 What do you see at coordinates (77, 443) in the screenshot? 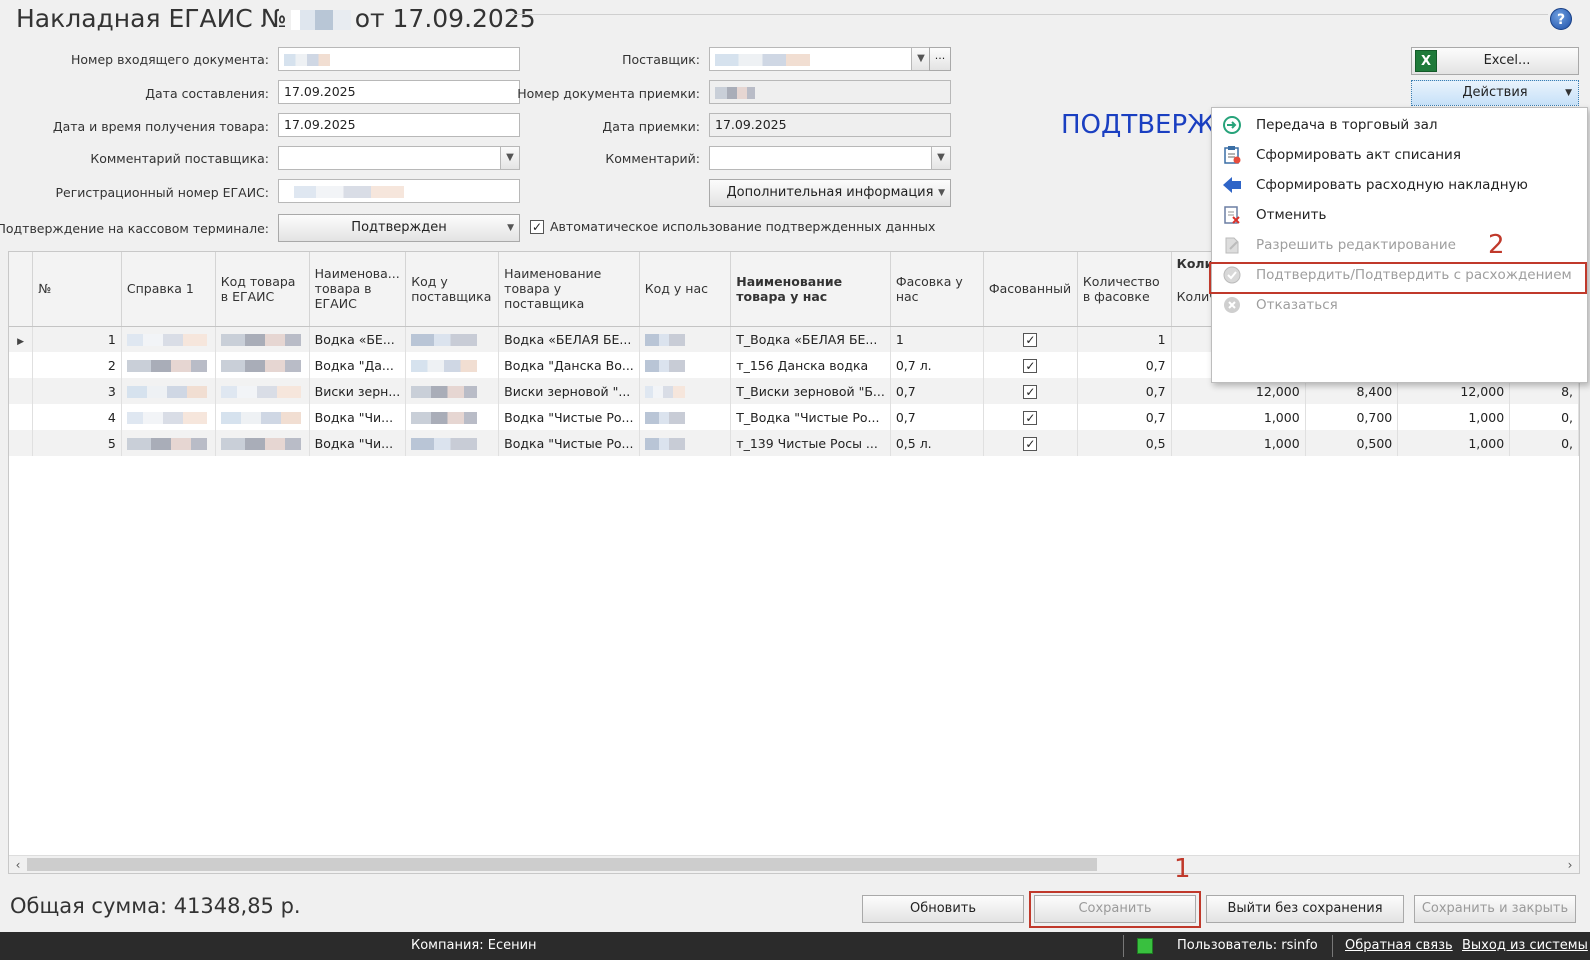
I see `table-cell: 5` at bounding box center [77, 443].